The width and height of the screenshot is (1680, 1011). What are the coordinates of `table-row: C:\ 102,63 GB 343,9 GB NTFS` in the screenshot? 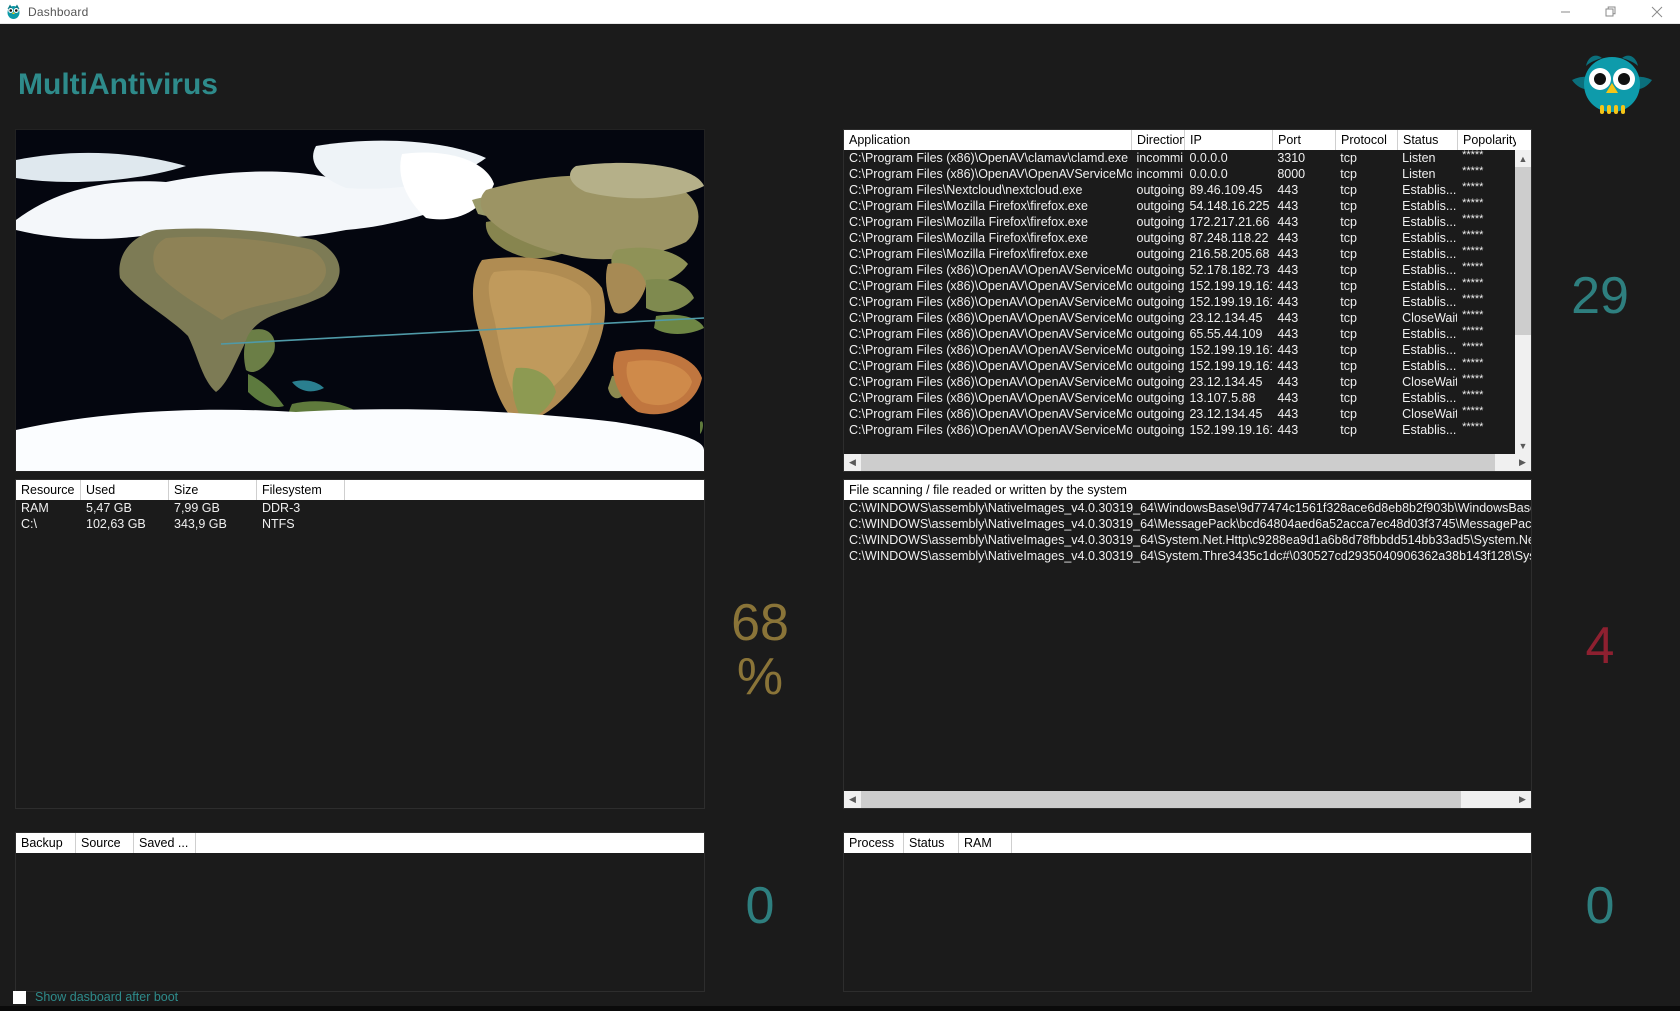 It's located at (360, 524).